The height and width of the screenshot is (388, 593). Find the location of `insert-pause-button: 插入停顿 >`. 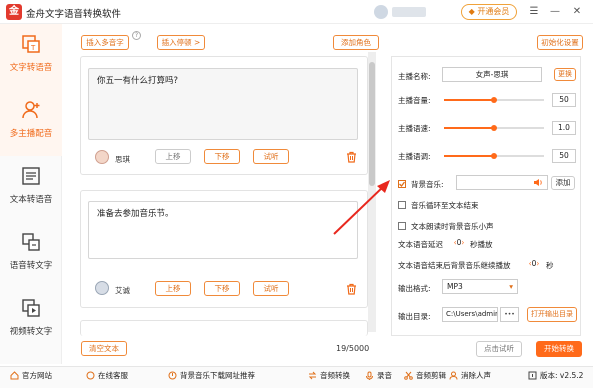

insert-pause-button: 插入停顿 > is located at coordinates (181, 42).